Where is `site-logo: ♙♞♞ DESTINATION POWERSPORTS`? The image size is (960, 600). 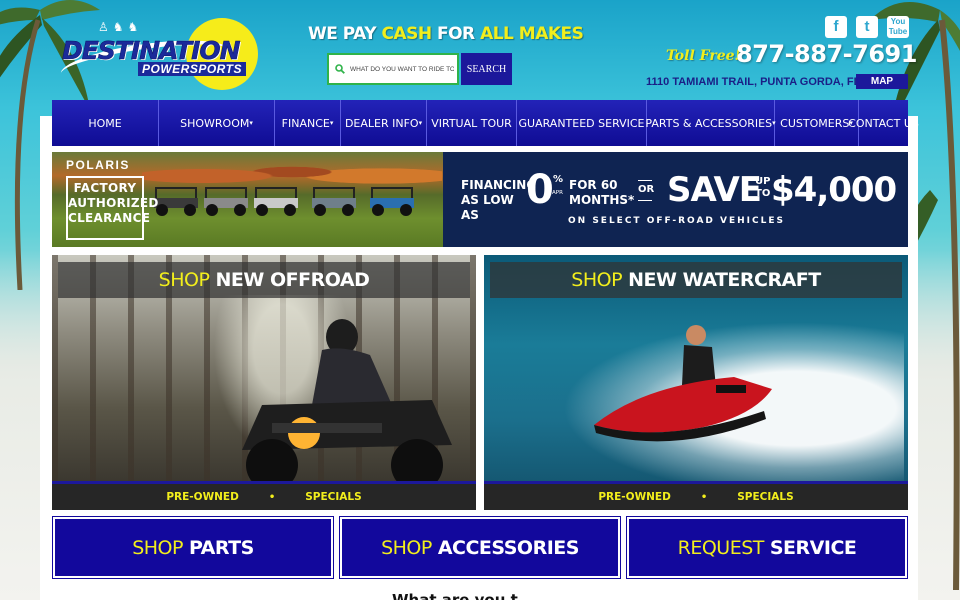
site-logo: ♙♞♞ DESTINATION POWERSPORTS is located at coordinates (158, 53).